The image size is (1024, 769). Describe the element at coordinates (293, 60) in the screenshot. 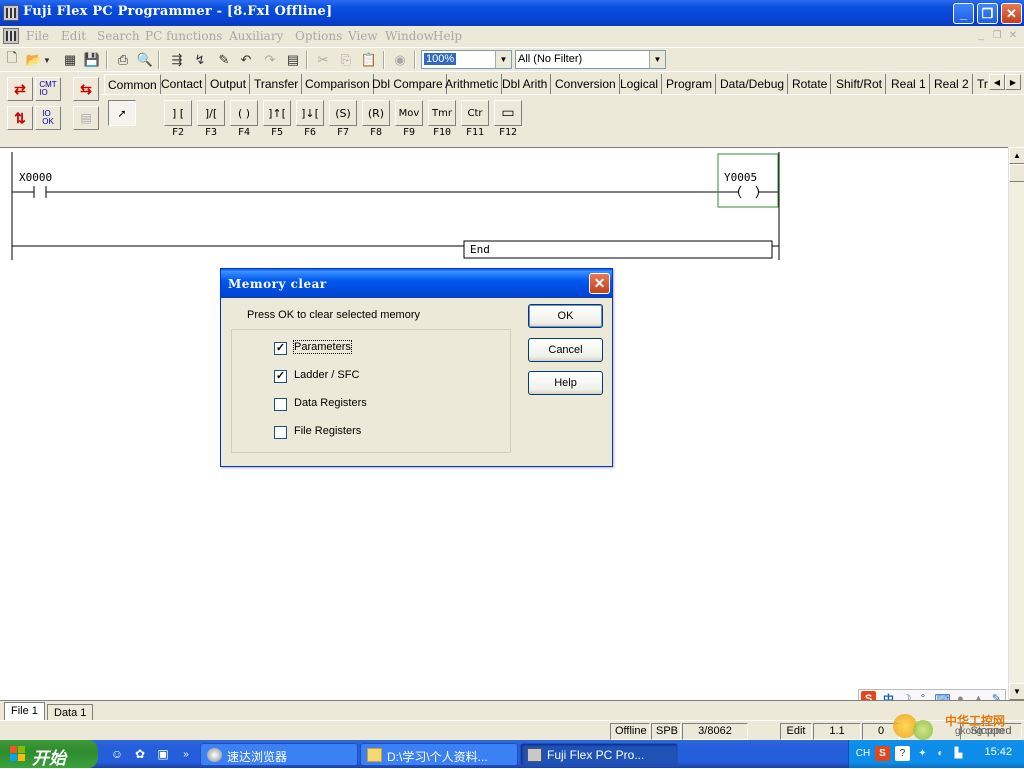

I see `clipboard-icon: ▤` at that location.